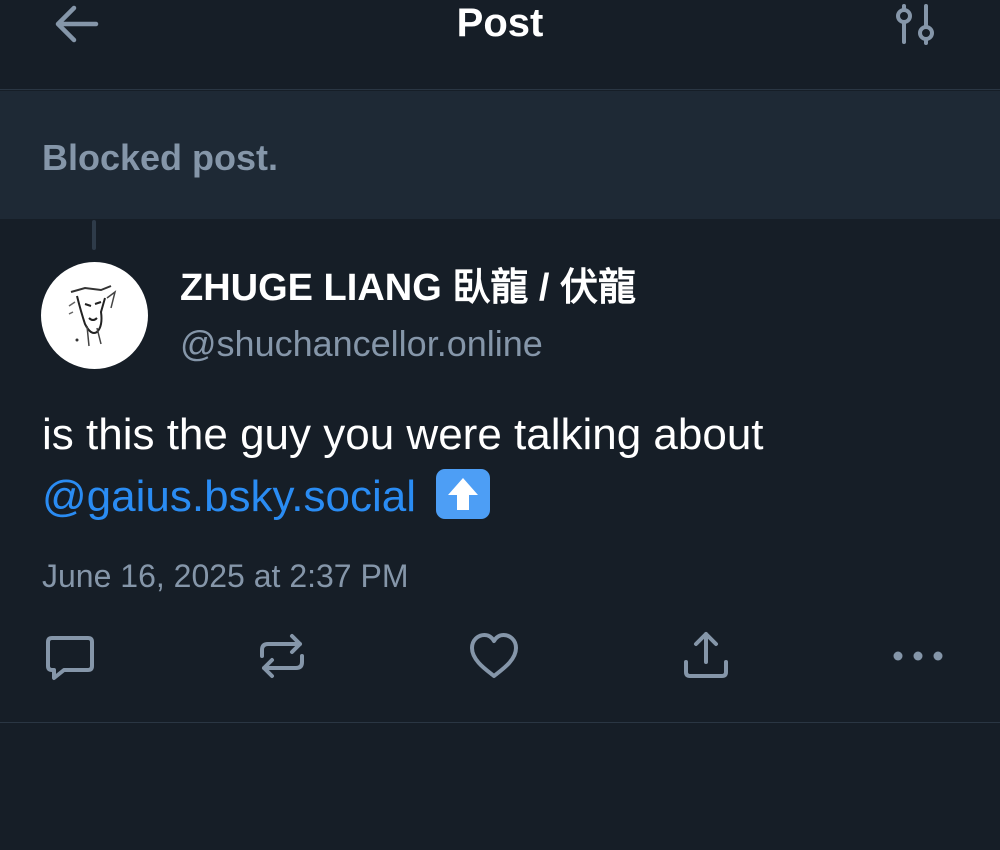 The height and width of the screenshot is (850, 1000). I want to click on arrow-left-icon, so click(77, 24).